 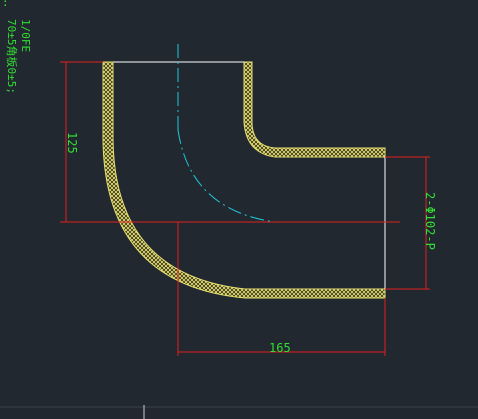 What do you see at coordinates (430, 221) in the screenshot?
I see `diameter-dimension-label: 2-Φ102-P` at bounding box center [430, 221].